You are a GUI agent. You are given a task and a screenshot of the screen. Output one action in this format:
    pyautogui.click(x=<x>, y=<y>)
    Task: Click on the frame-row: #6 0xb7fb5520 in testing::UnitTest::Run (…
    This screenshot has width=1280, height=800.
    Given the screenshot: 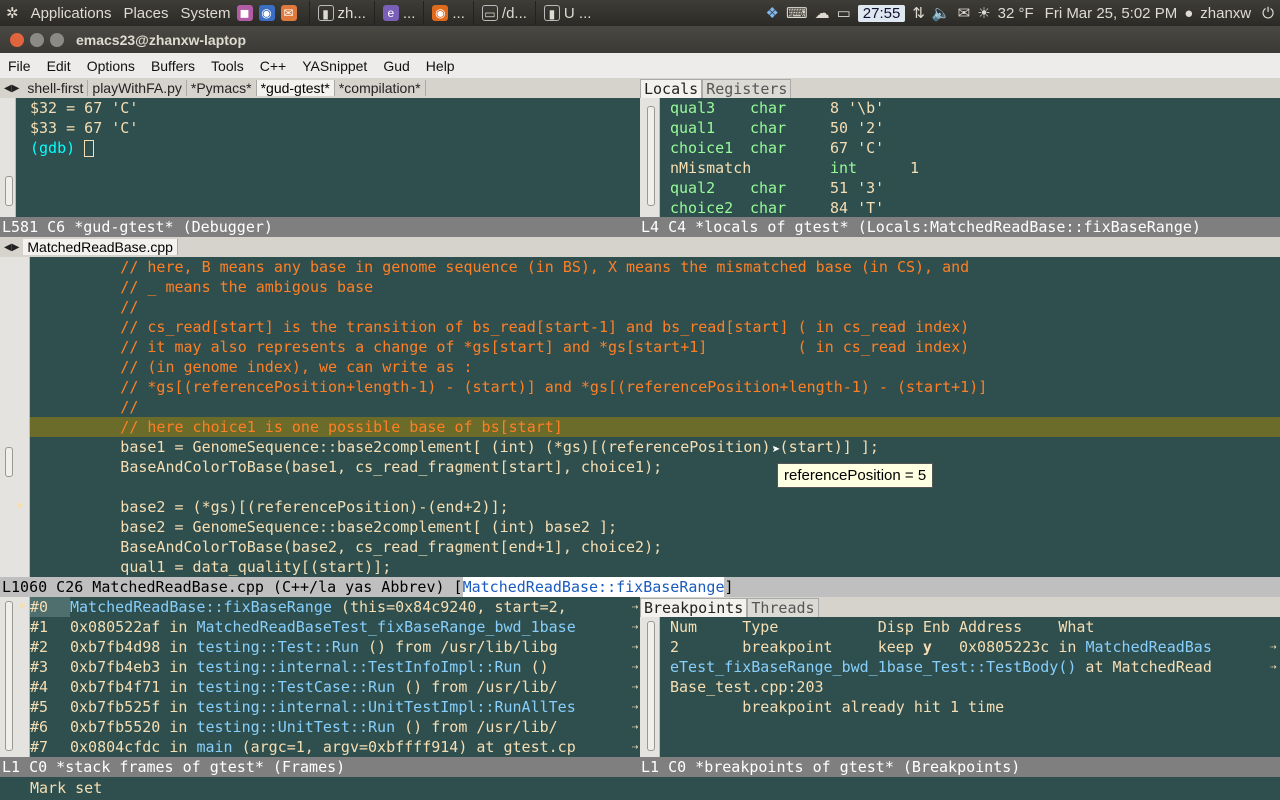 What is the action you would take?
    pyautogui.click(x=330, y=727)
    